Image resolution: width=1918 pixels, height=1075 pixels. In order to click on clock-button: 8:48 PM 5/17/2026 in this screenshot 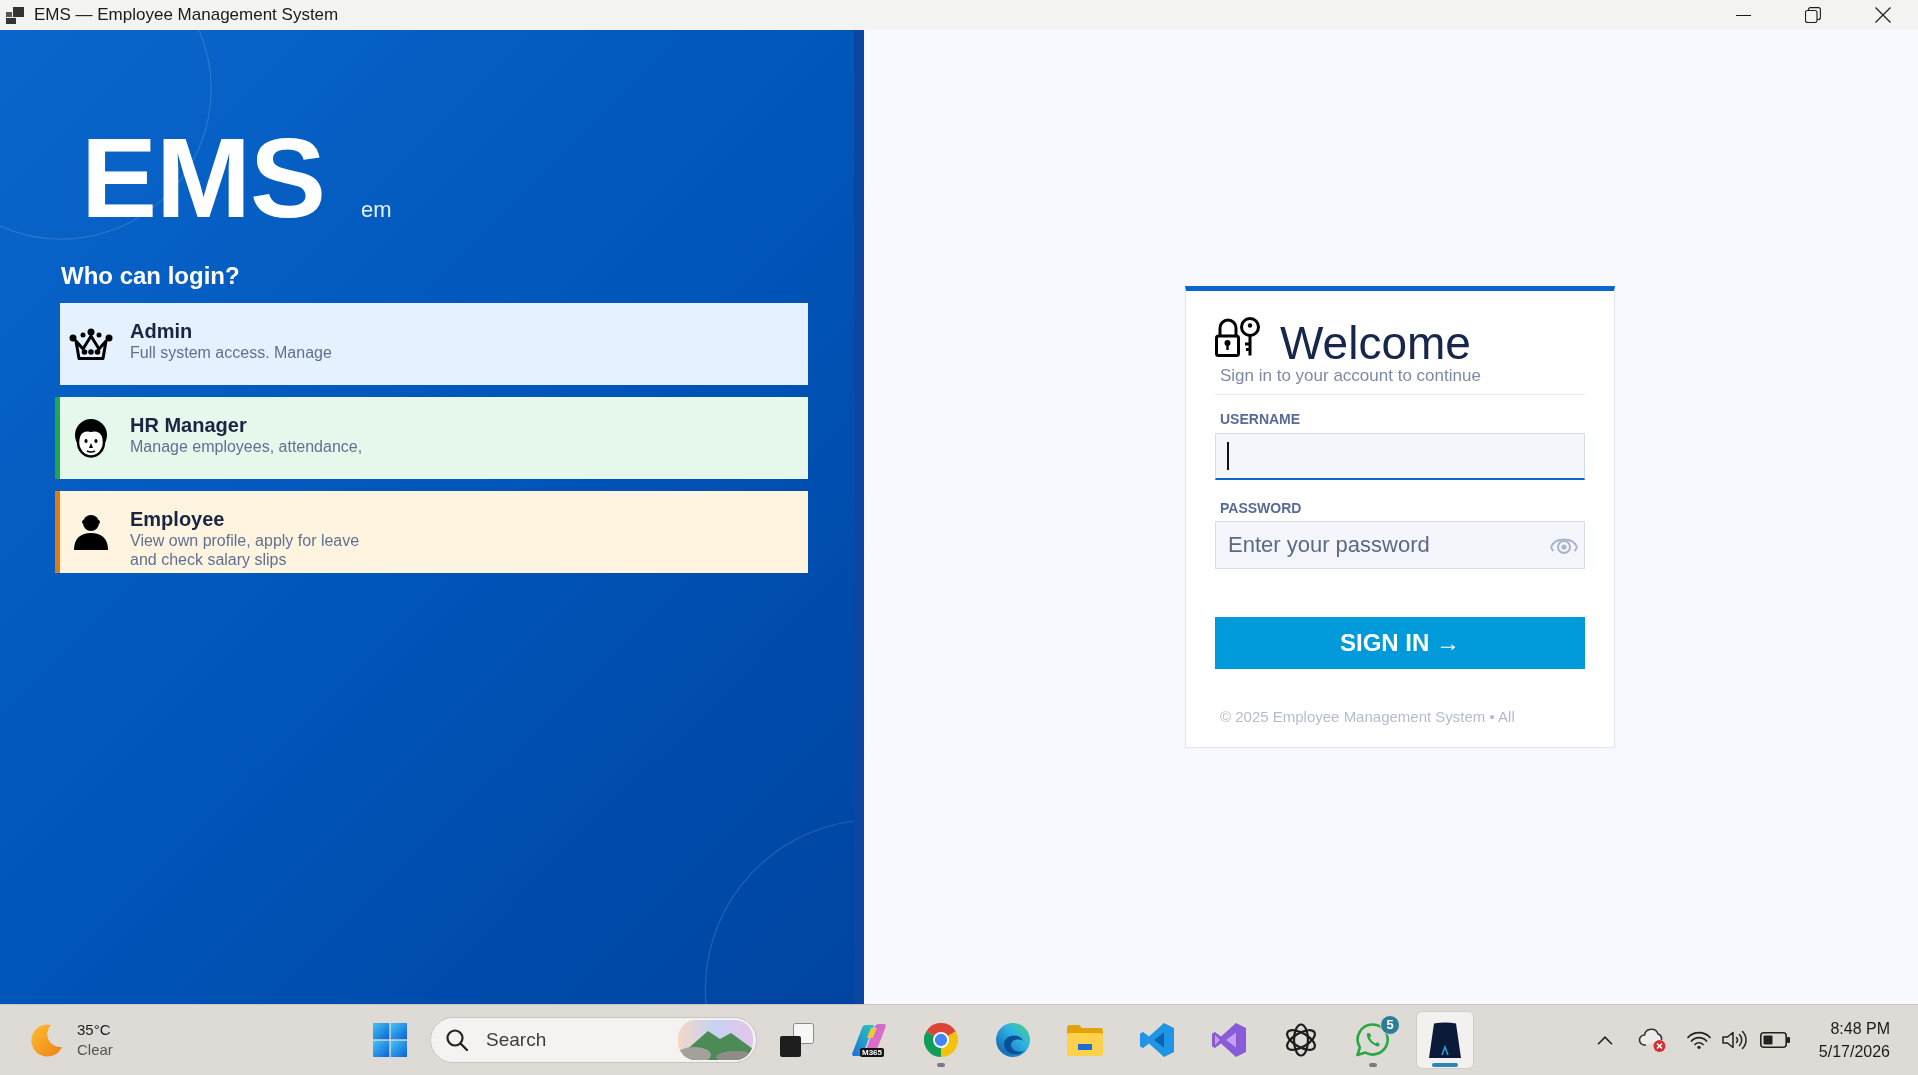, I will do `click(1854, 1040)`.